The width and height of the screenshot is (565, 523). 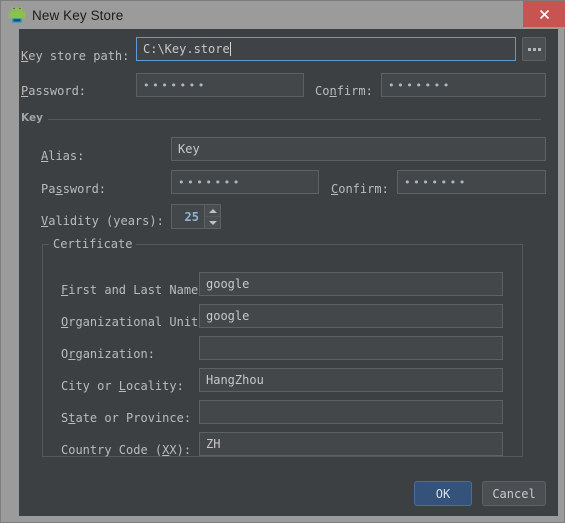 What do you see at coordinates (281, 119) in the screenshot?
I see `key-group-separator` at bounding box center [281, 119].